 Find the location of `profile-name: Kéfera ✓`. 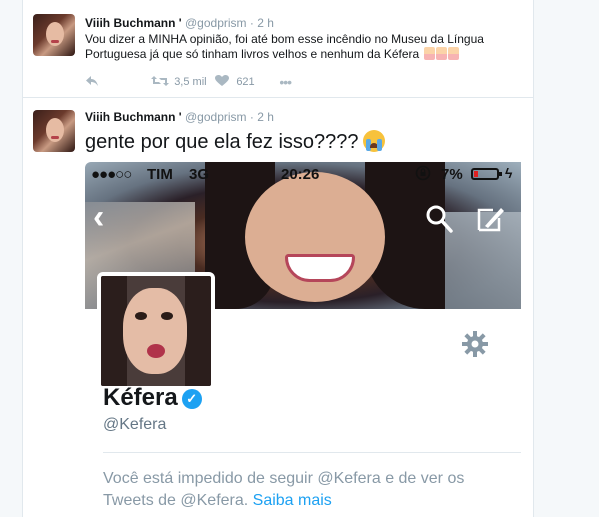

profile-name: Kéfera ✓ is located at coordinates (152, 398).